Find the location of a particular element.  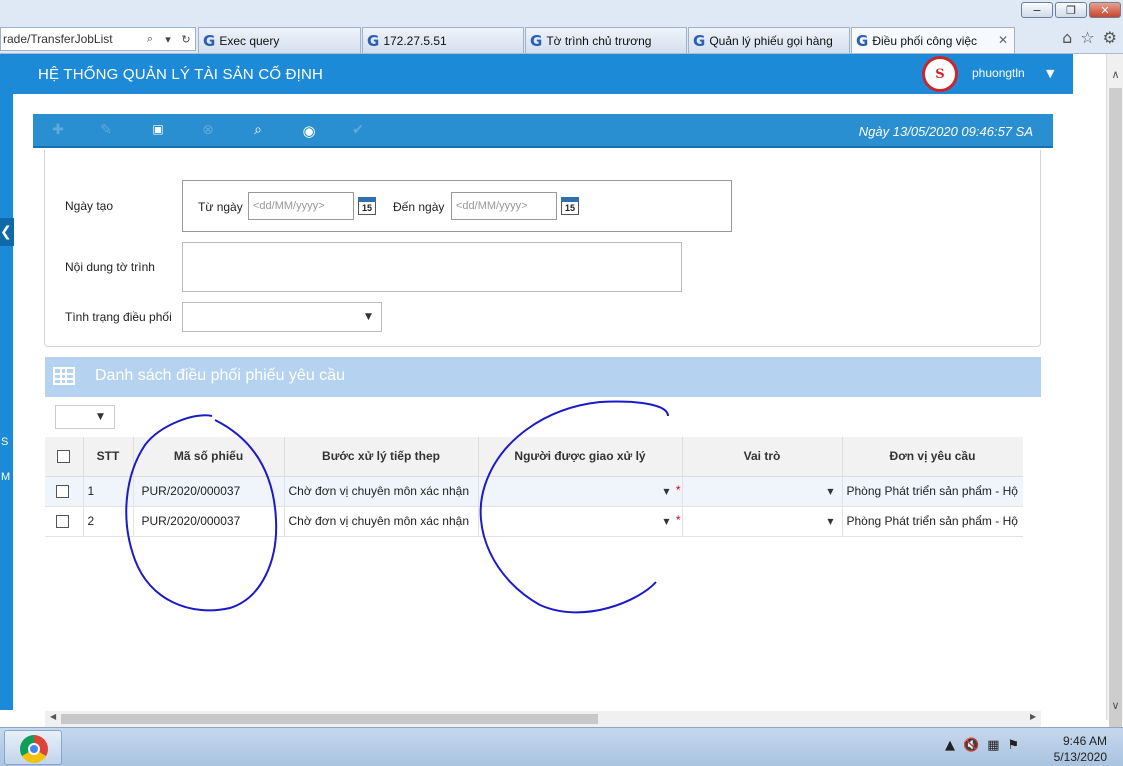

horizontal-scrollbar: ◀ ▶ is located at coordinates (543, 719).